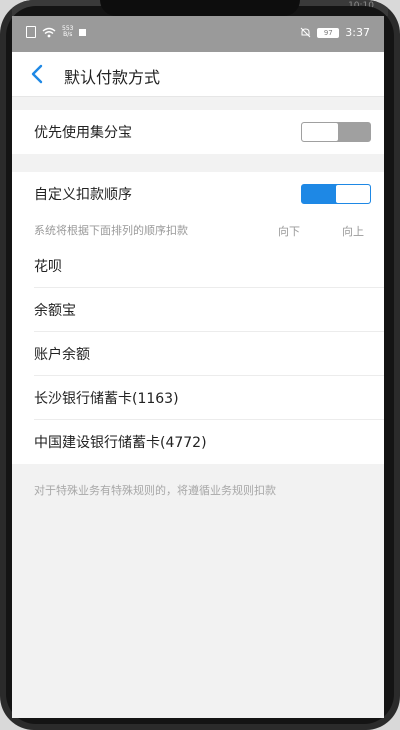 This screenshot has height=730, width=400. What do you see at coordinates (200, 8) in the screenshot?
I see `phone-notch` at bounding box center [200, 8].